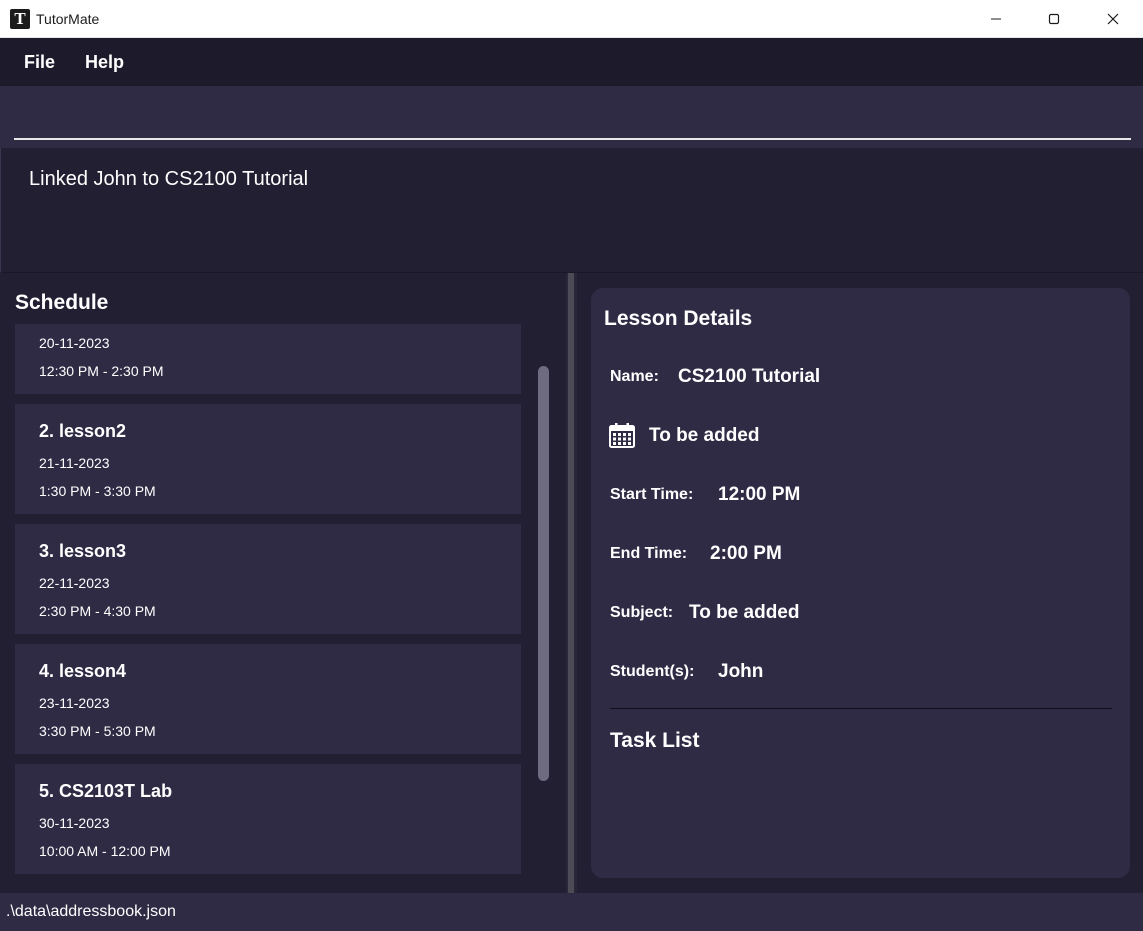 Image resolution: width=1143 pixels, height=931 pixels. What do you see at coordinates (571, 19) in the screenshot?
I see `title-bar: T TutorMate` at bounding box center [571, 19].